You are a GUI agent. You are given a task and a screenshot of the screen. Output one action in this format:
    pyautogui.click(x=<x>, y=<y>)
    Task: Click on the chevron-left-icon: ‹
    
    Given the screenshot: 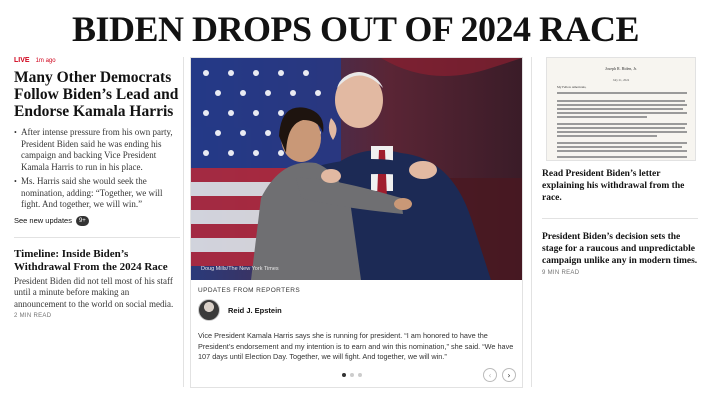 What is the action you would take?
    pyautogui.click(x=490, y=375)
    